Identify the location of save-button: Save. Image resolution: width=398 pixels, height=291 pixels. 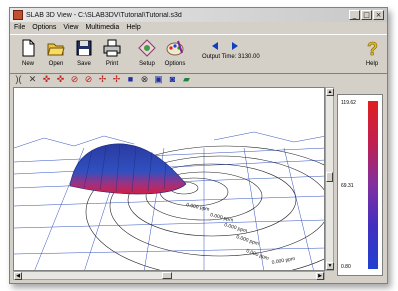
(84, 53).